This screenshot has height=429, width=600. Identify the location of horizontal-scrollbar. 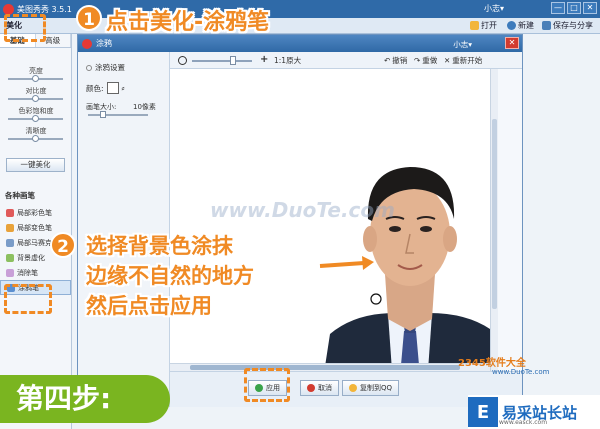
(330, 367).